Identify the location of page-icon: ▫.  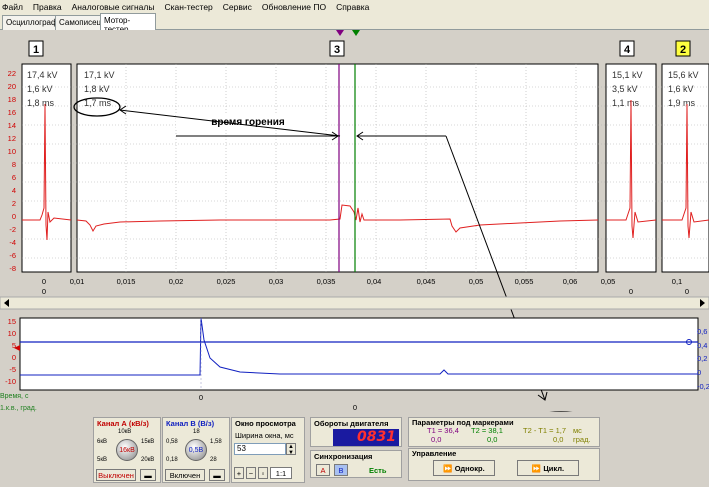
(263, 473).